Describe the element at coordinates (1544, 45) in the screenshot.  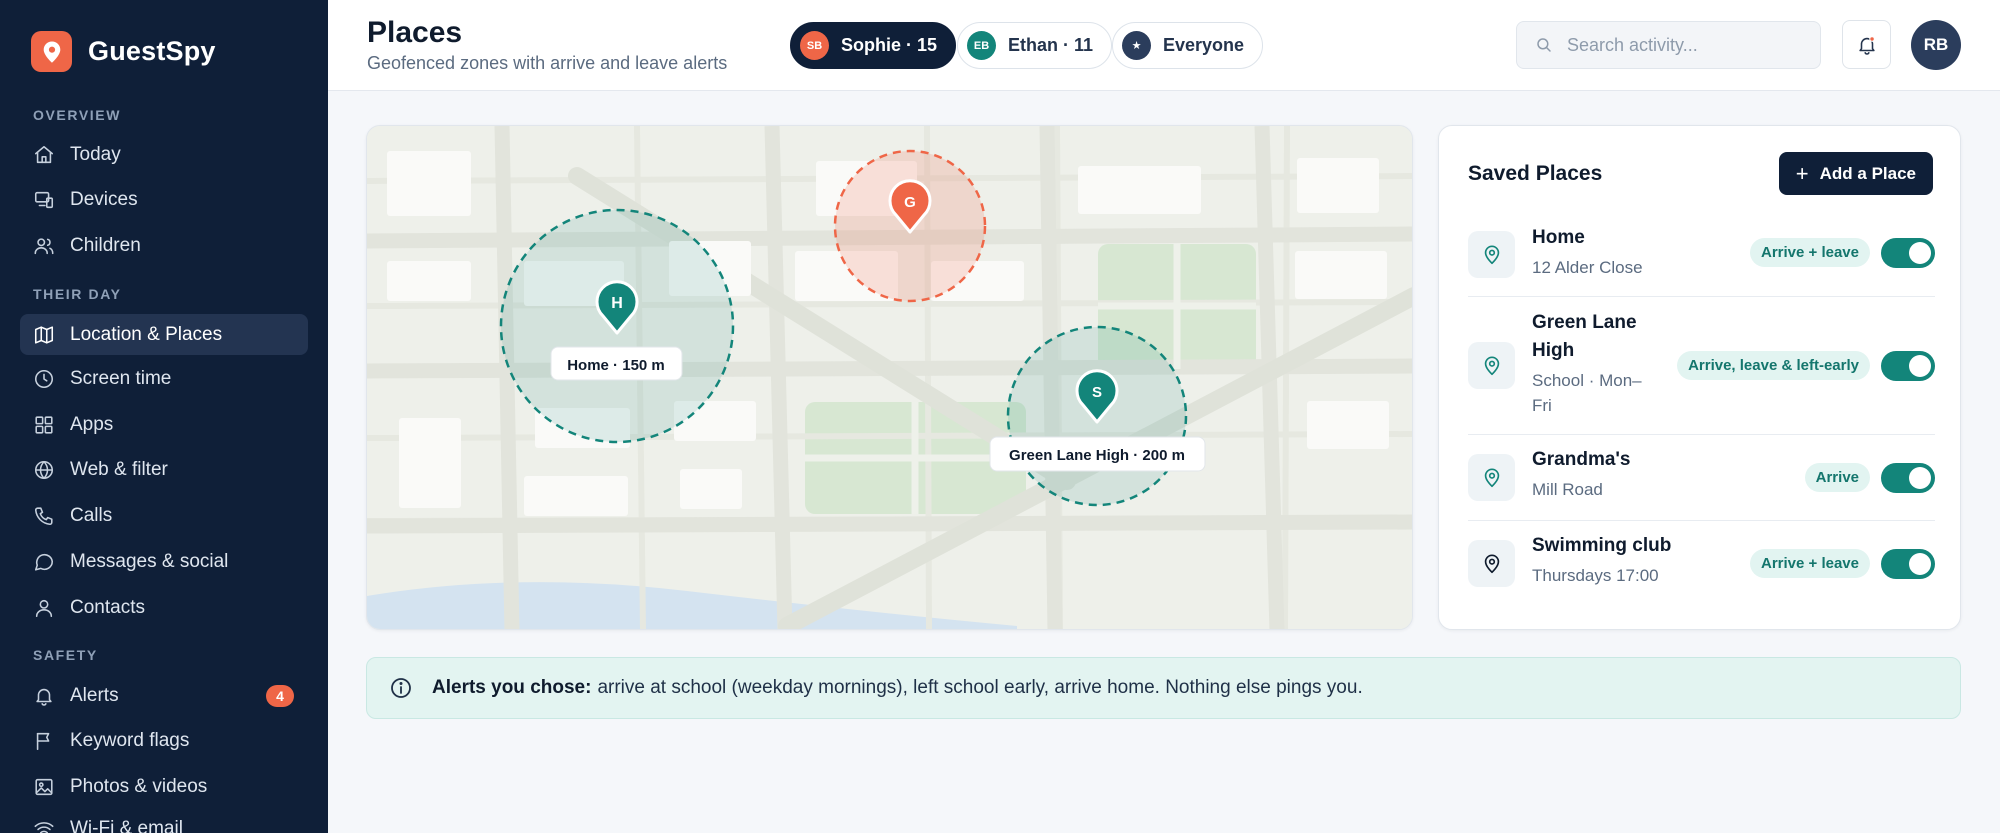
I see `search-icon` at that location.